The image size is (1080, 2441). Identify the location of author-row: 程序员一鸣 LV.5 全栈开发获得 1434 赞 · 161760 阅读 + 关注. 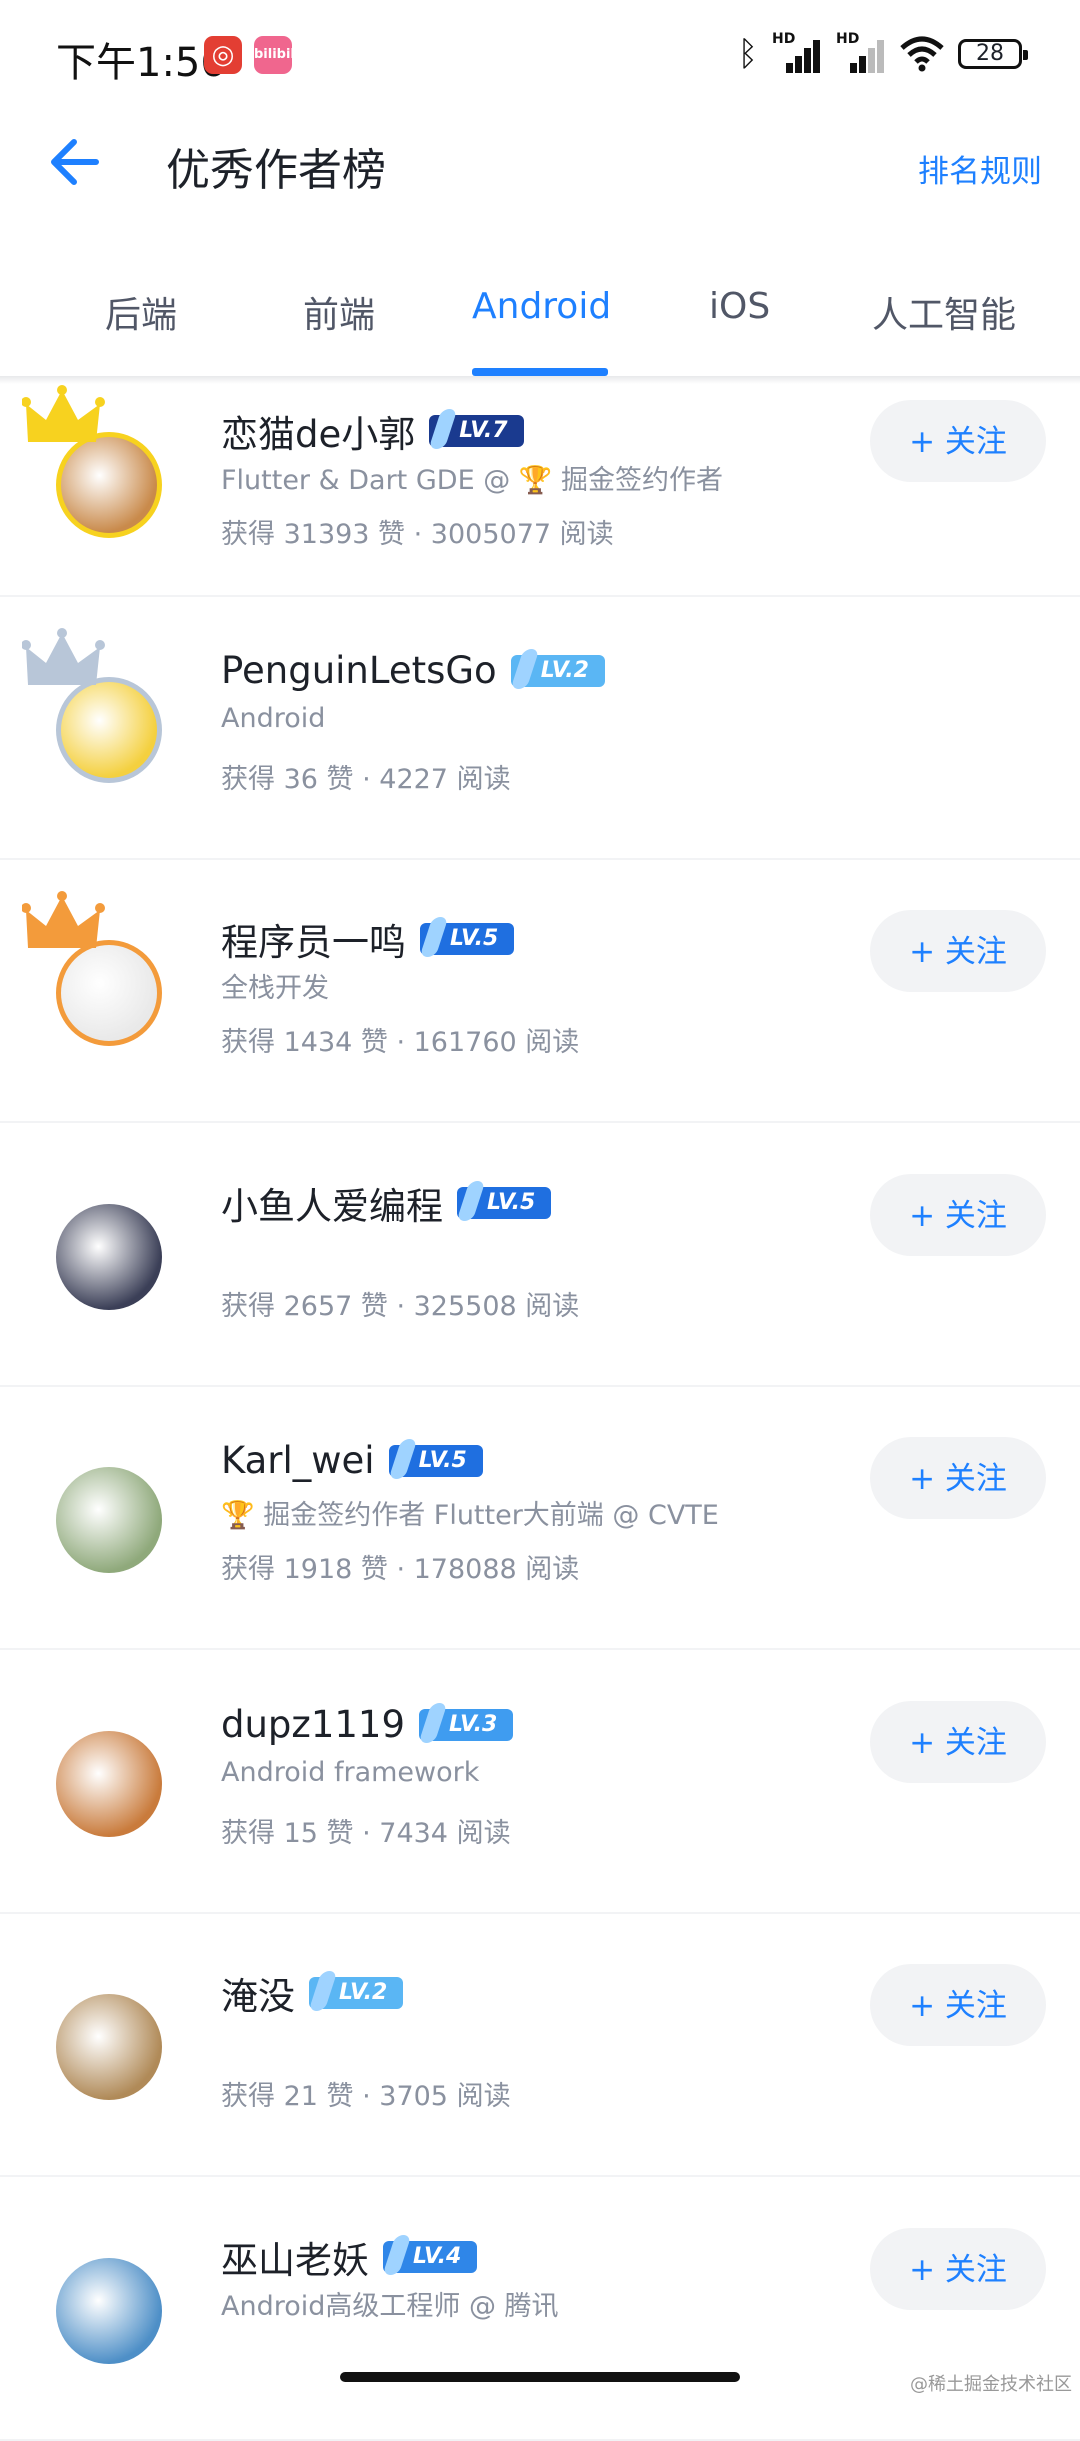
(540, 991).